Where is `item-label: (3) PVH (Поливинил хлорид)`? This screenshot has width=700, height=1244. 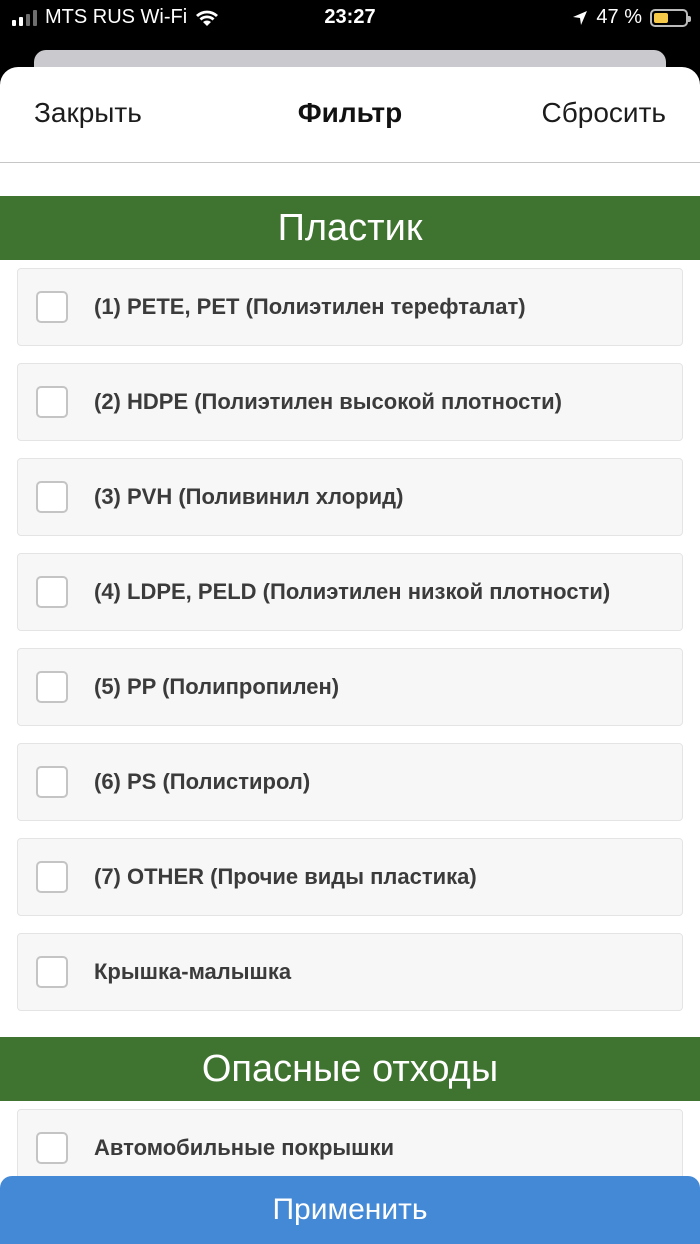 item-label: (3) PVH (Поливинил хлорид) is located at coordinates (249, 496).